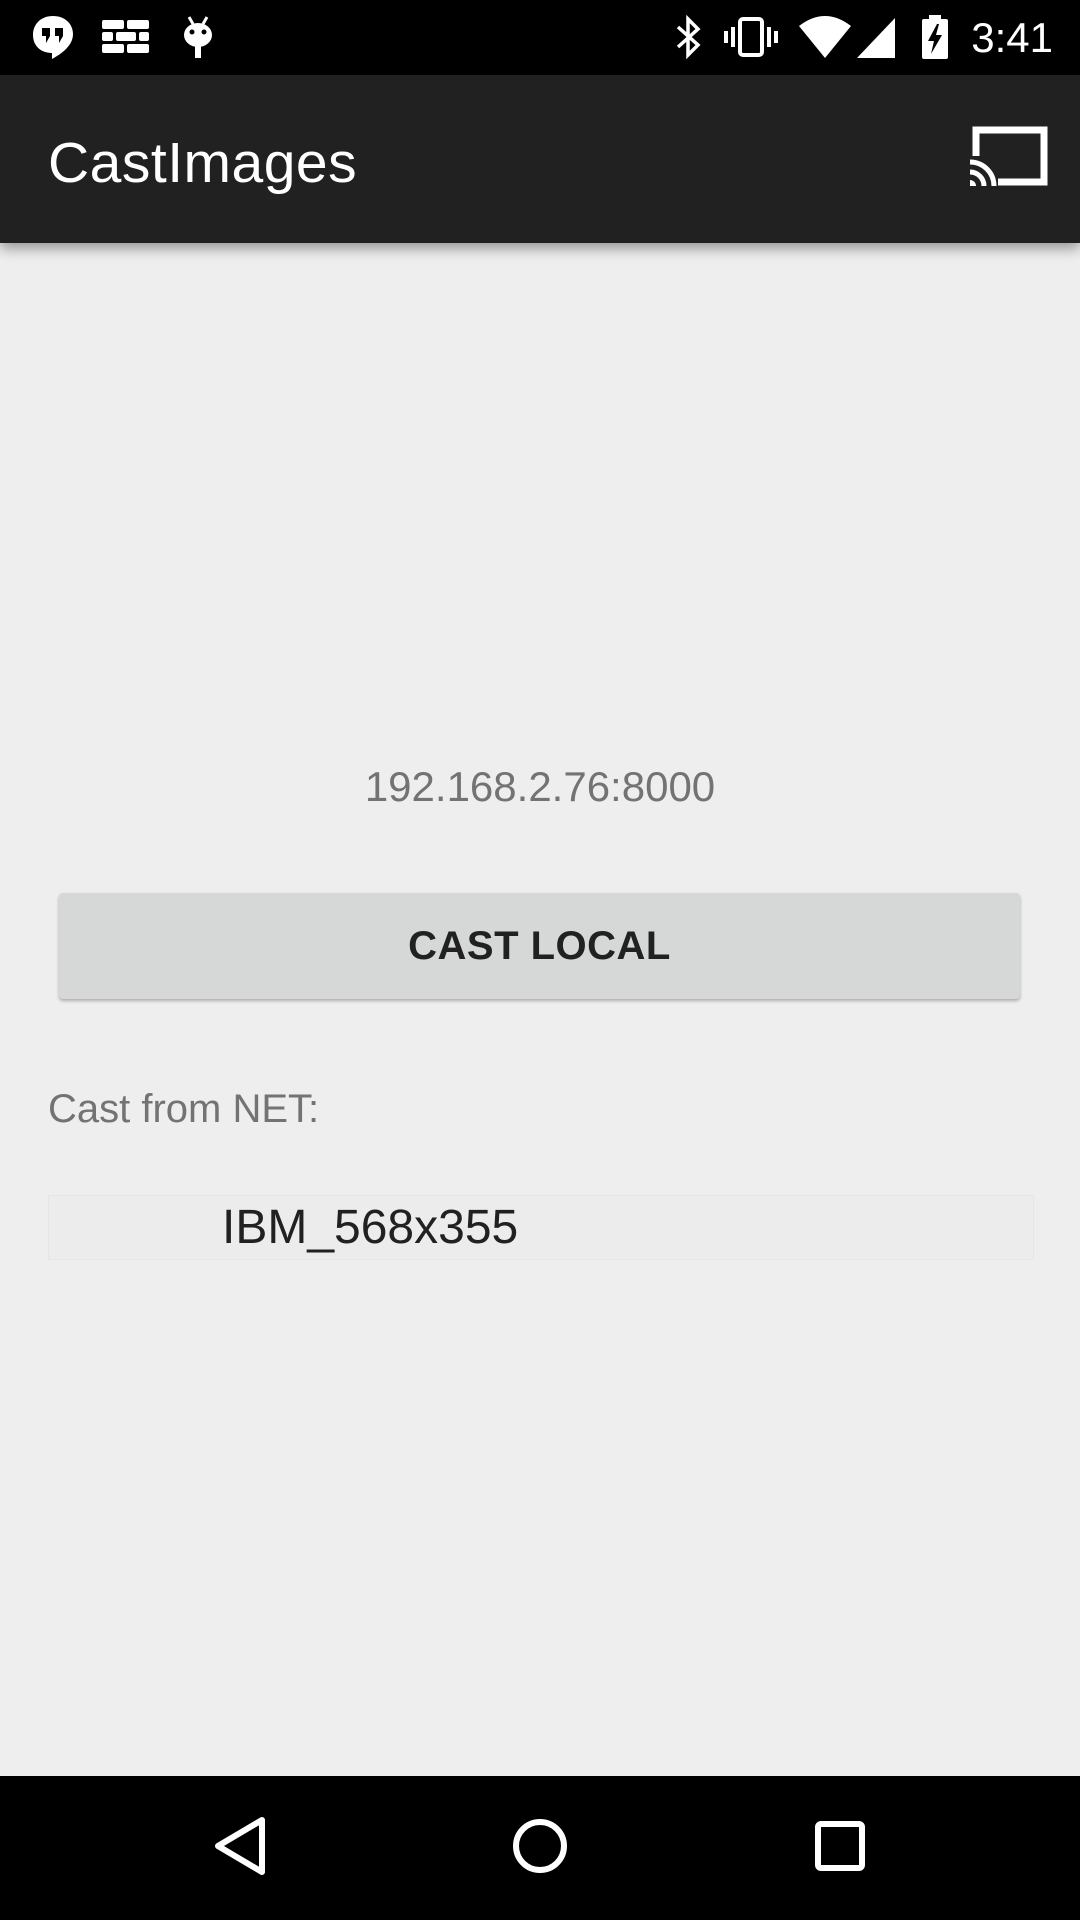 The height and width of the screenshot is (1920, 1080). I want to click on app-title: CastImages, so click(203, 163).